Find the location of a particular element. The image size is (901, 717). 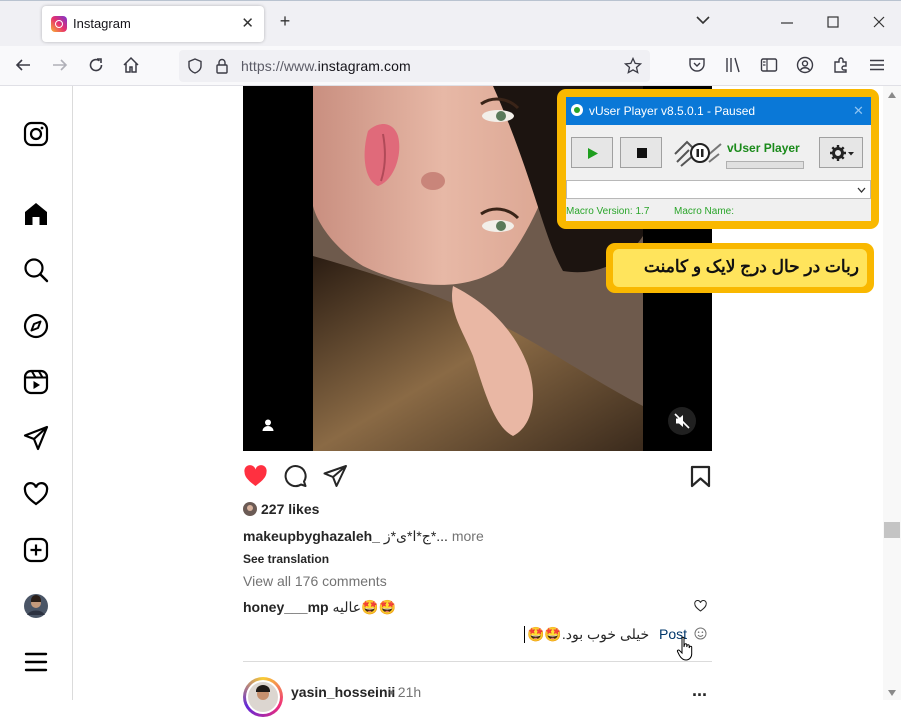

tab-list-button is located at coordinates (703, 19).